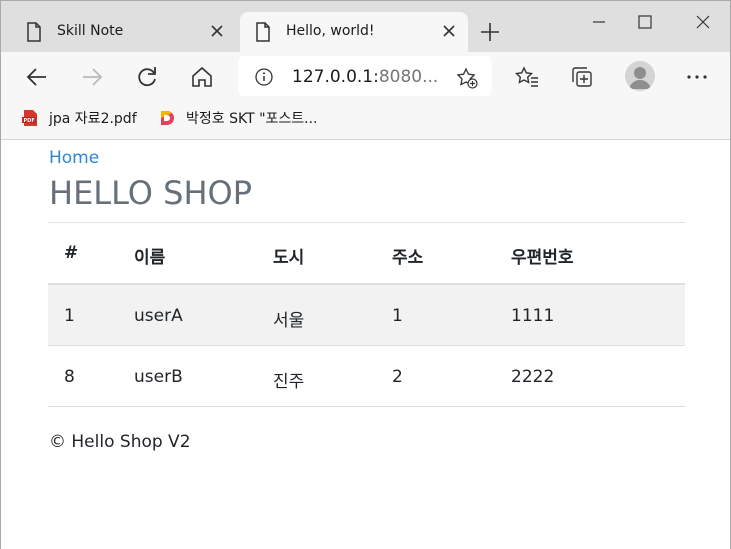  Describe the element at coordinates (527, 77) in the screenshot. I see `favorites-icon` at that location.